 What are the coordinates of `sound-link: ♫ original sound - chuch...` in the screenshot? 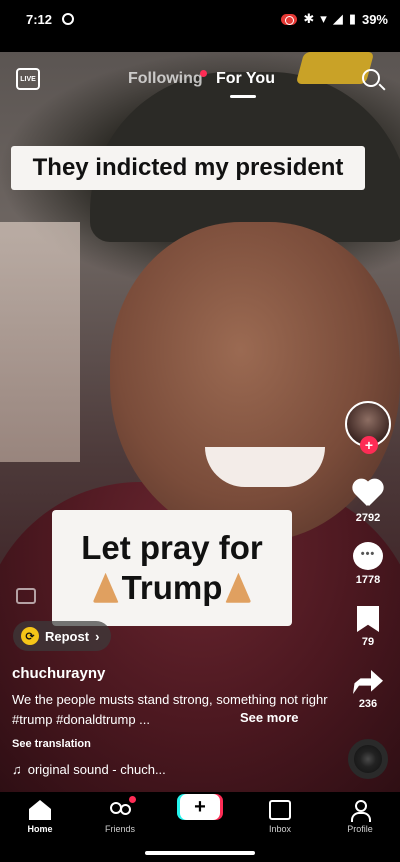 It's located at (89, 769).